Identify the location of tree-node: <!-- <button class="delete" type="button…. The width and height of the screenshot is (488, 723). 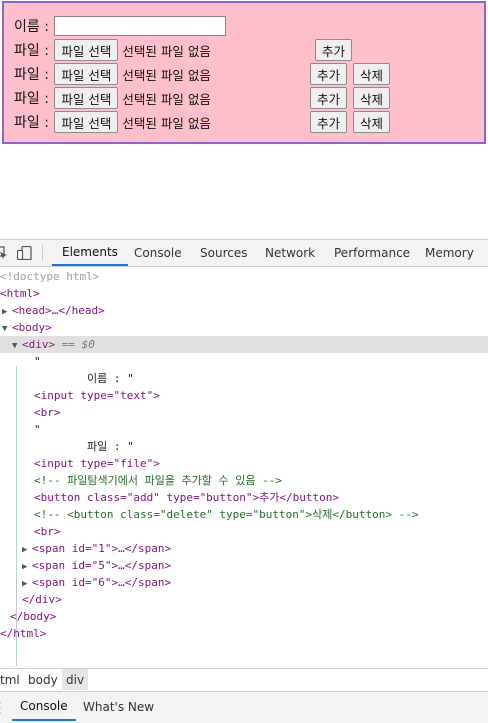
(244, 514).